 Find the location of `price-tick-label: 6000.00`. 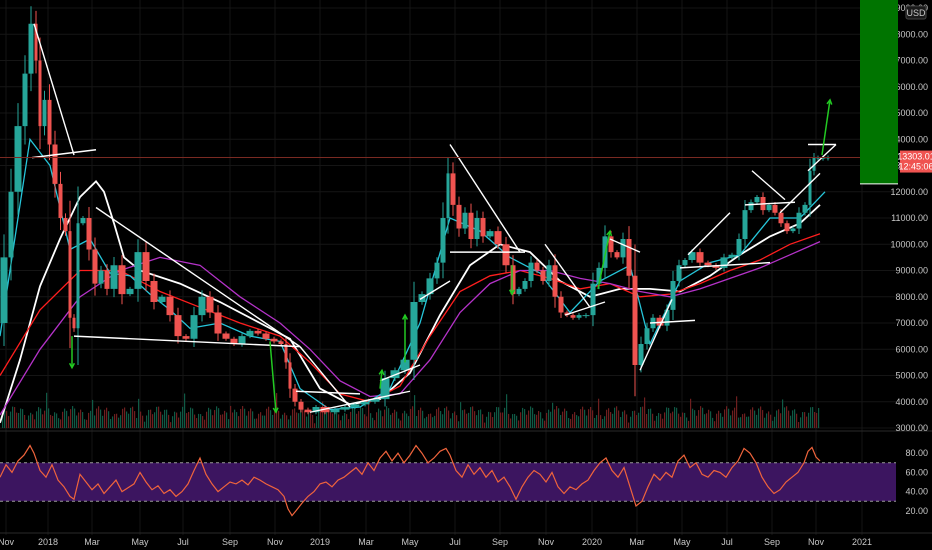

price-tick-label: 6000.00 is located at coordinates (911, 349).